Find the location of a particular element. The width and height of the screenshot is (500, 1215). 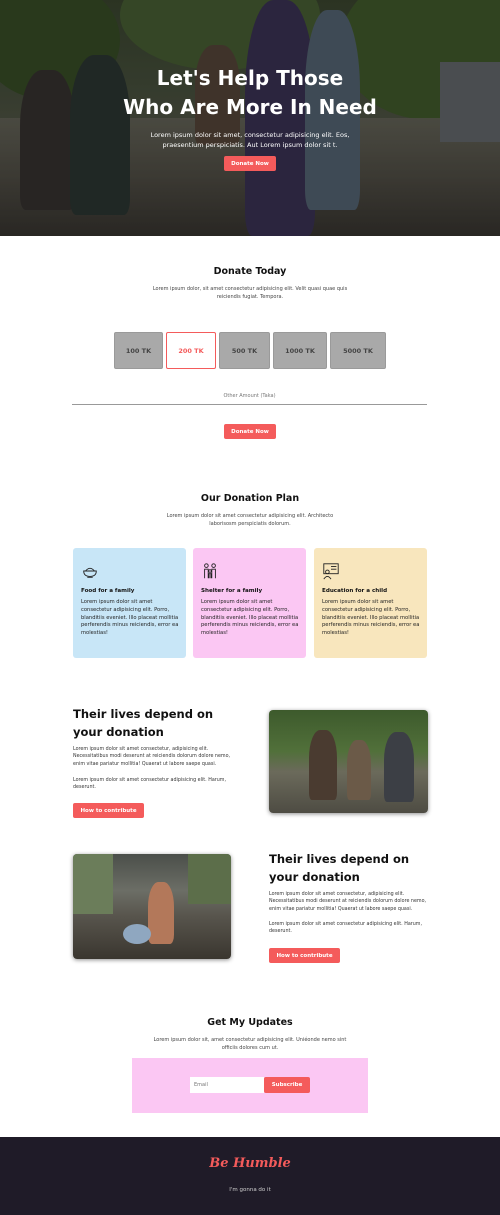

other-amount-field: Other Amount (Taka) is located at coordinates (249, 396).